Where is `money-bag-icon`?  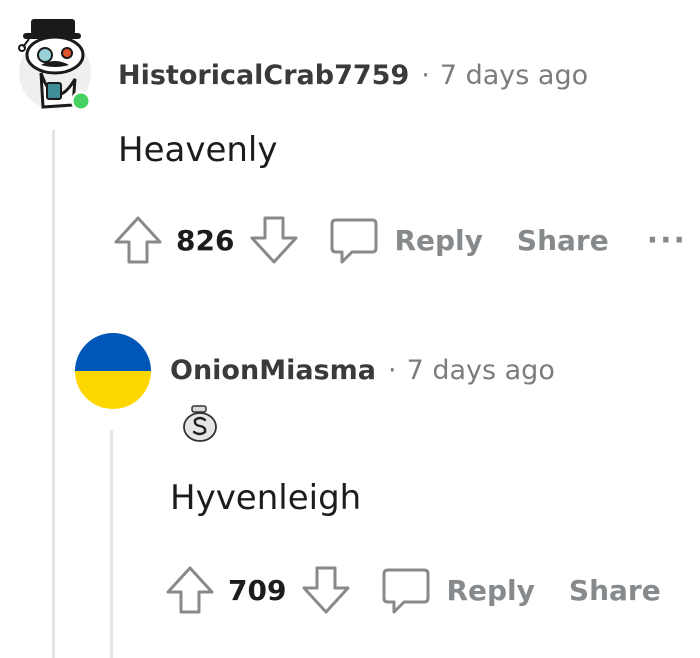 money-bag-icon is located at coordinates (200, 423).